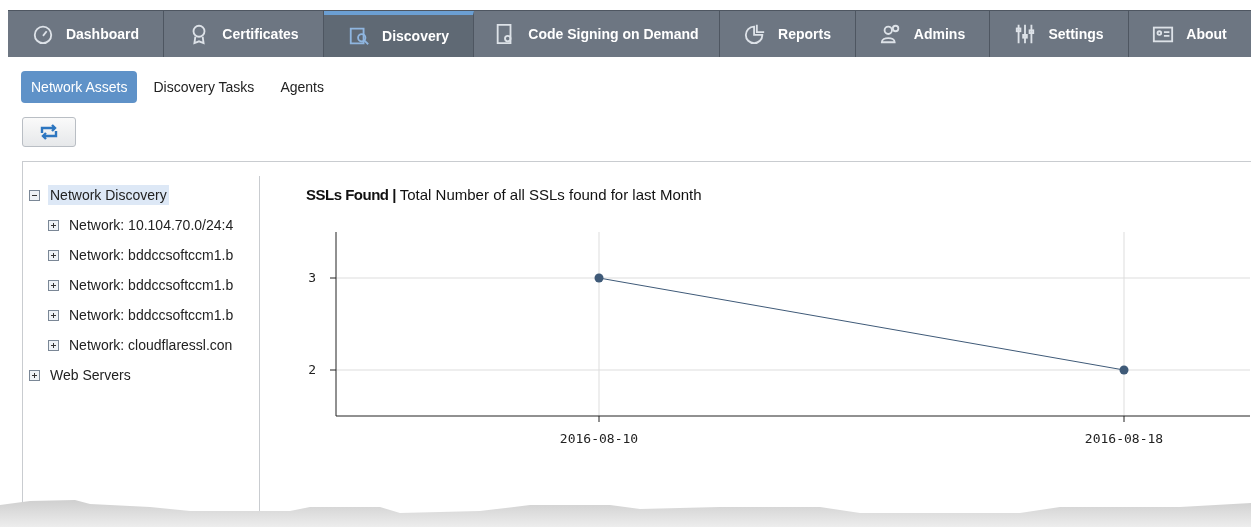 The width and height of the screenshot is (1251, 527). What do you see at coordinates (302, 87) in the screenshot?
I see `sub-tab: Agents` at bounding box center [302, 87].